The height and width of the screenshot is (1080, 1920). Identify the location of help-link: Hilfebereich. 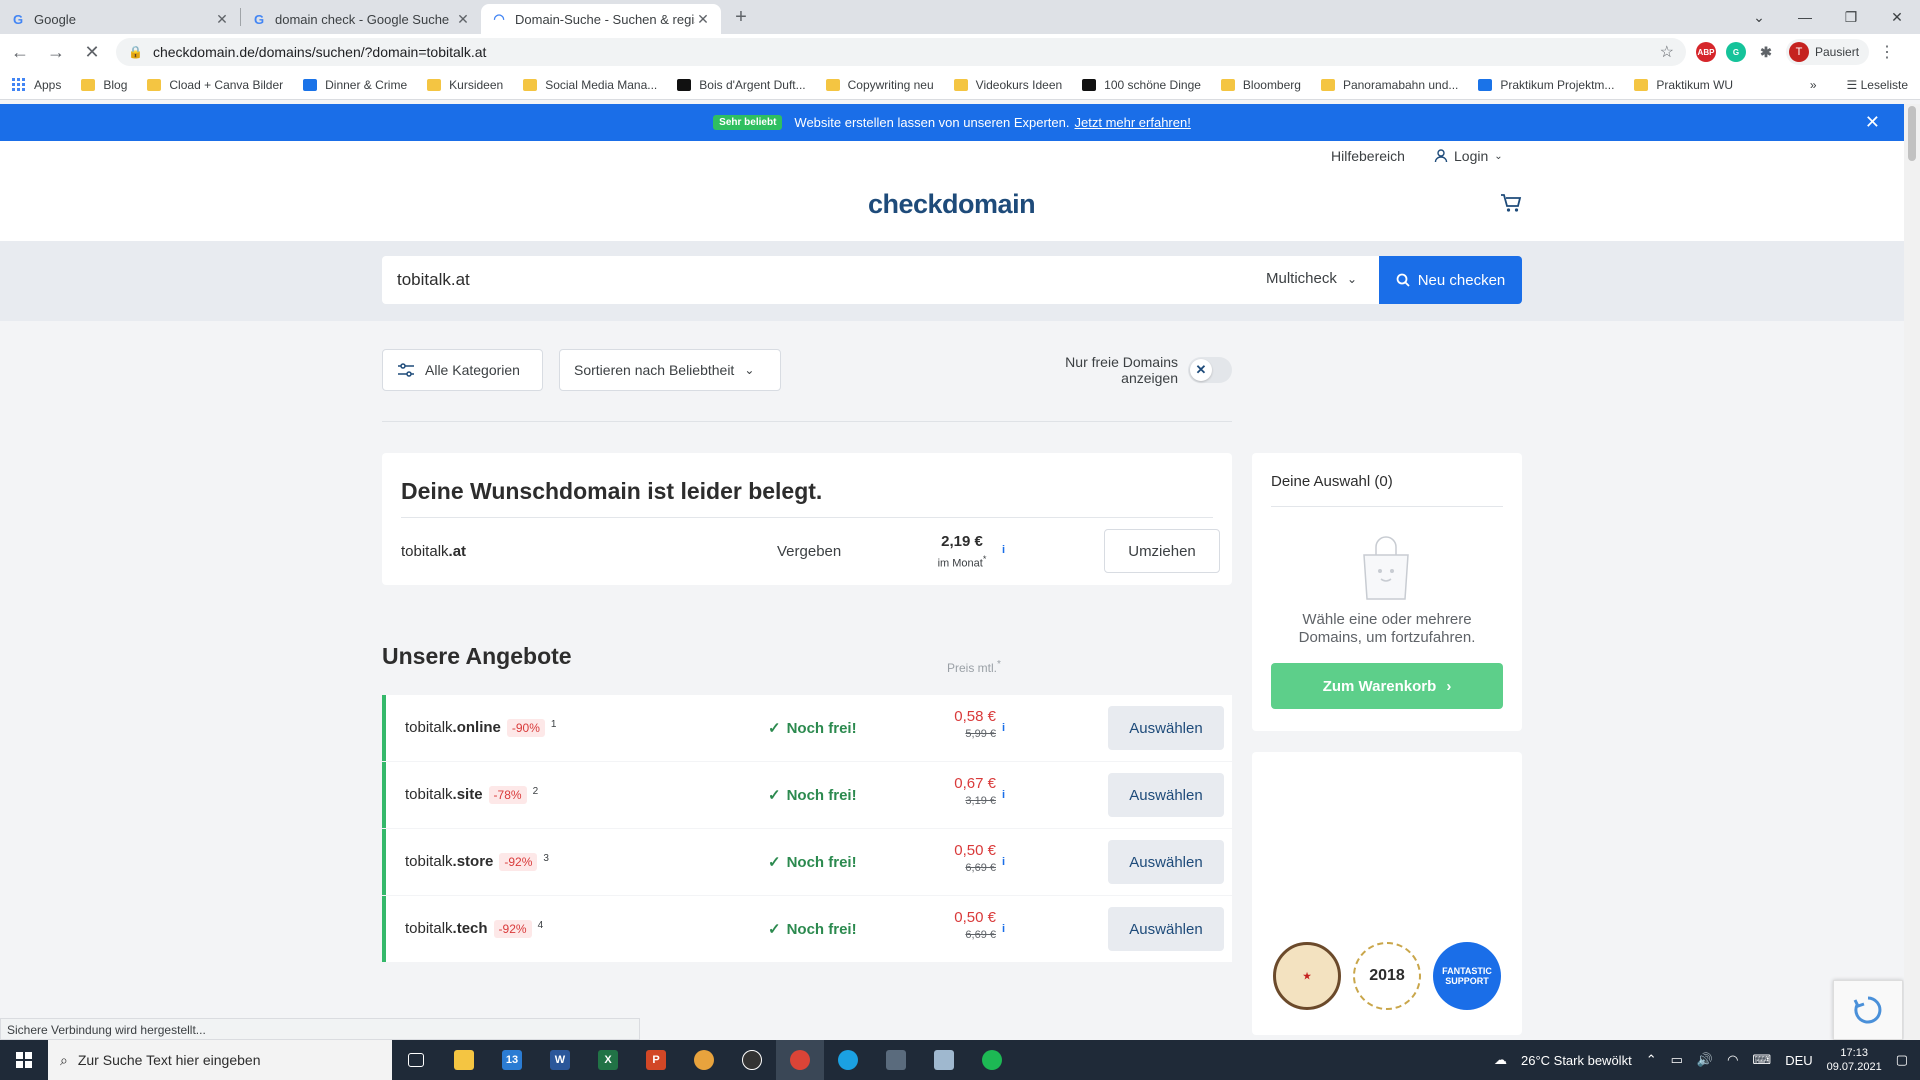
(1368, 156).